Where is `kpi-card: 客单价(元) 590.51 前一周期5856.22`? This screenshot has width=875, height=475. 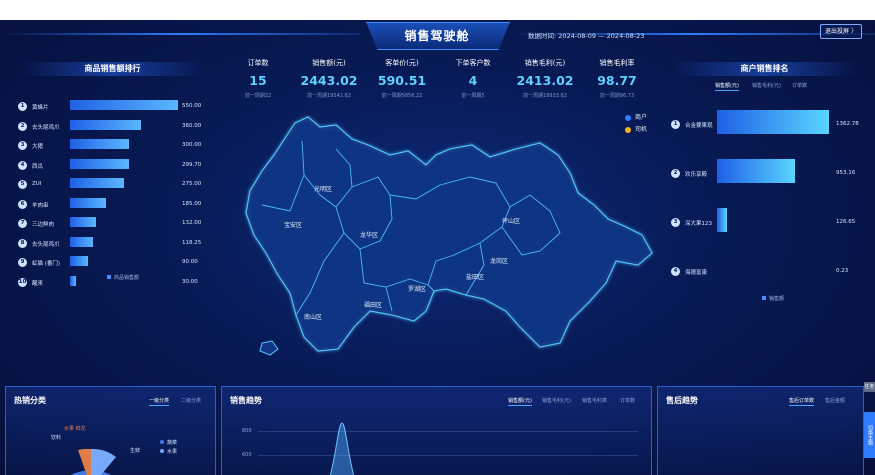
kpi-card: 客单价(元) 590.51 前一周期5856.22 is located at coordinates (402, 78).